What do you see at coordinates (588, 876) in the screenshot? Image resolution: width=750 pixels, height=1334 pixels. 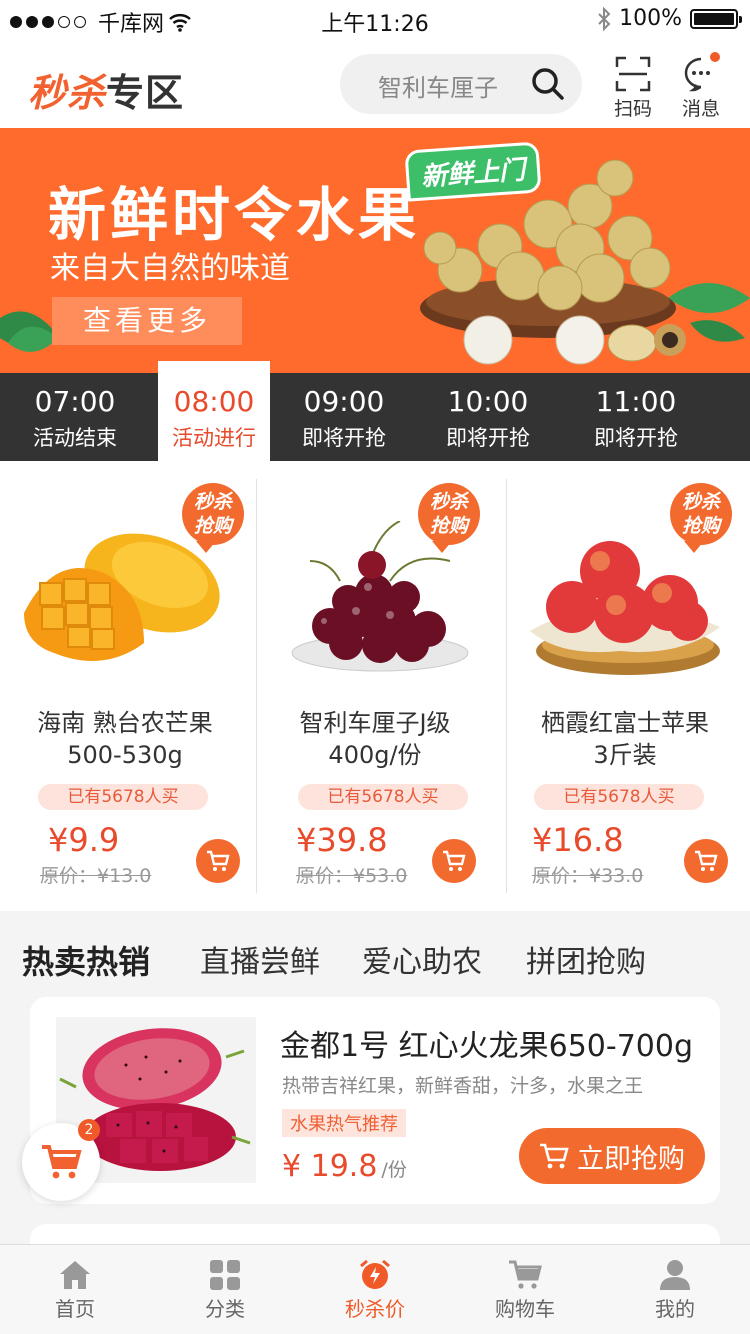 I see `original-price: 原价：¥33.0` at bounding box center [588, 876].